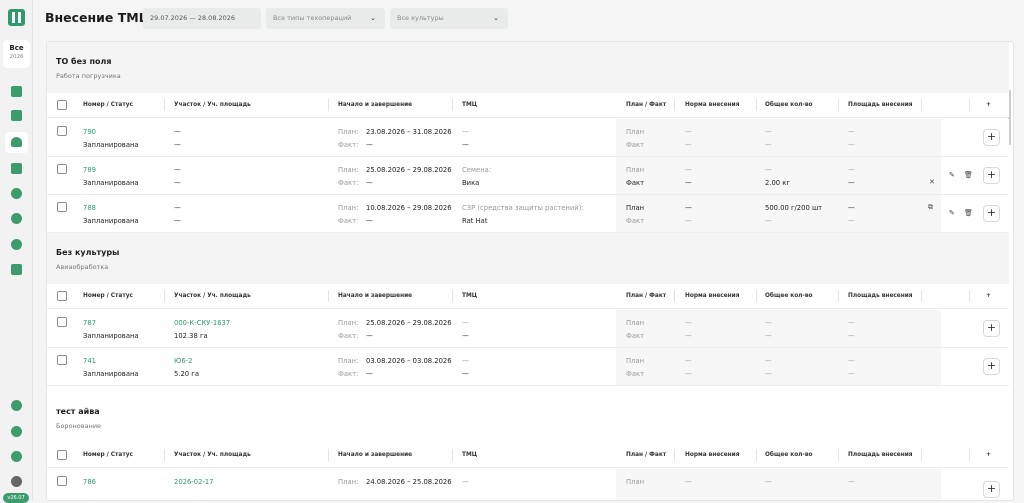  What do you see at coordinates (528, 67) in the screenshot?
I see `group-header: ТО без поля Работа погрузчика` at bounding box center [528, 67].